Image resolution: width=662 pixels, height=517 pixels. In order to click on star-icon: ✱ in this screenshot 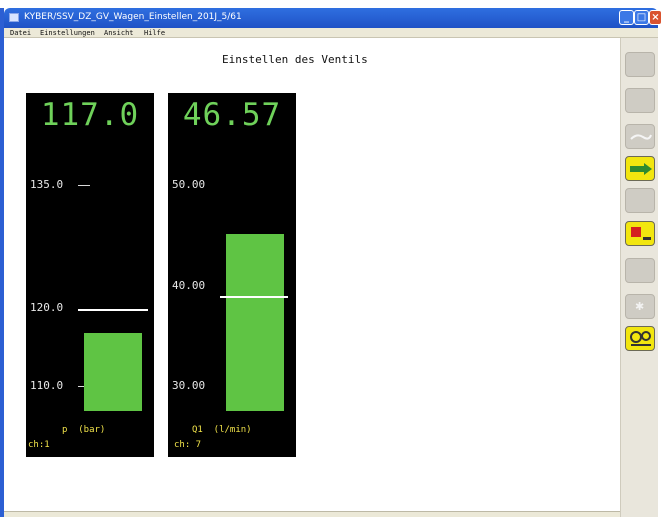, I will do `click(640, 306)`.